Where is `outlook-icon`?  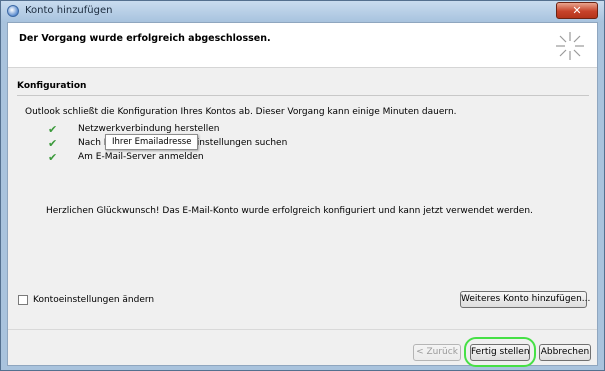 outlook-icon is located at coordinates (13, 11).